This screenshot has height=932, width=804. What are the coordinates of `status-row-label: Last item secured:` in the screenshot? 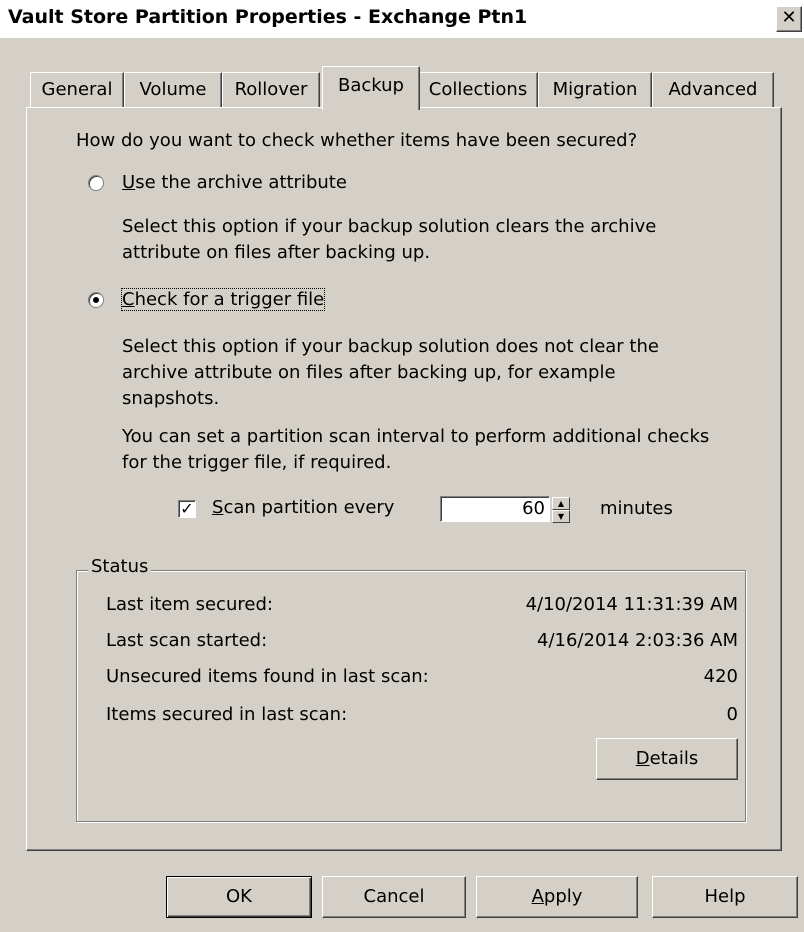 It's located at (189, 604).